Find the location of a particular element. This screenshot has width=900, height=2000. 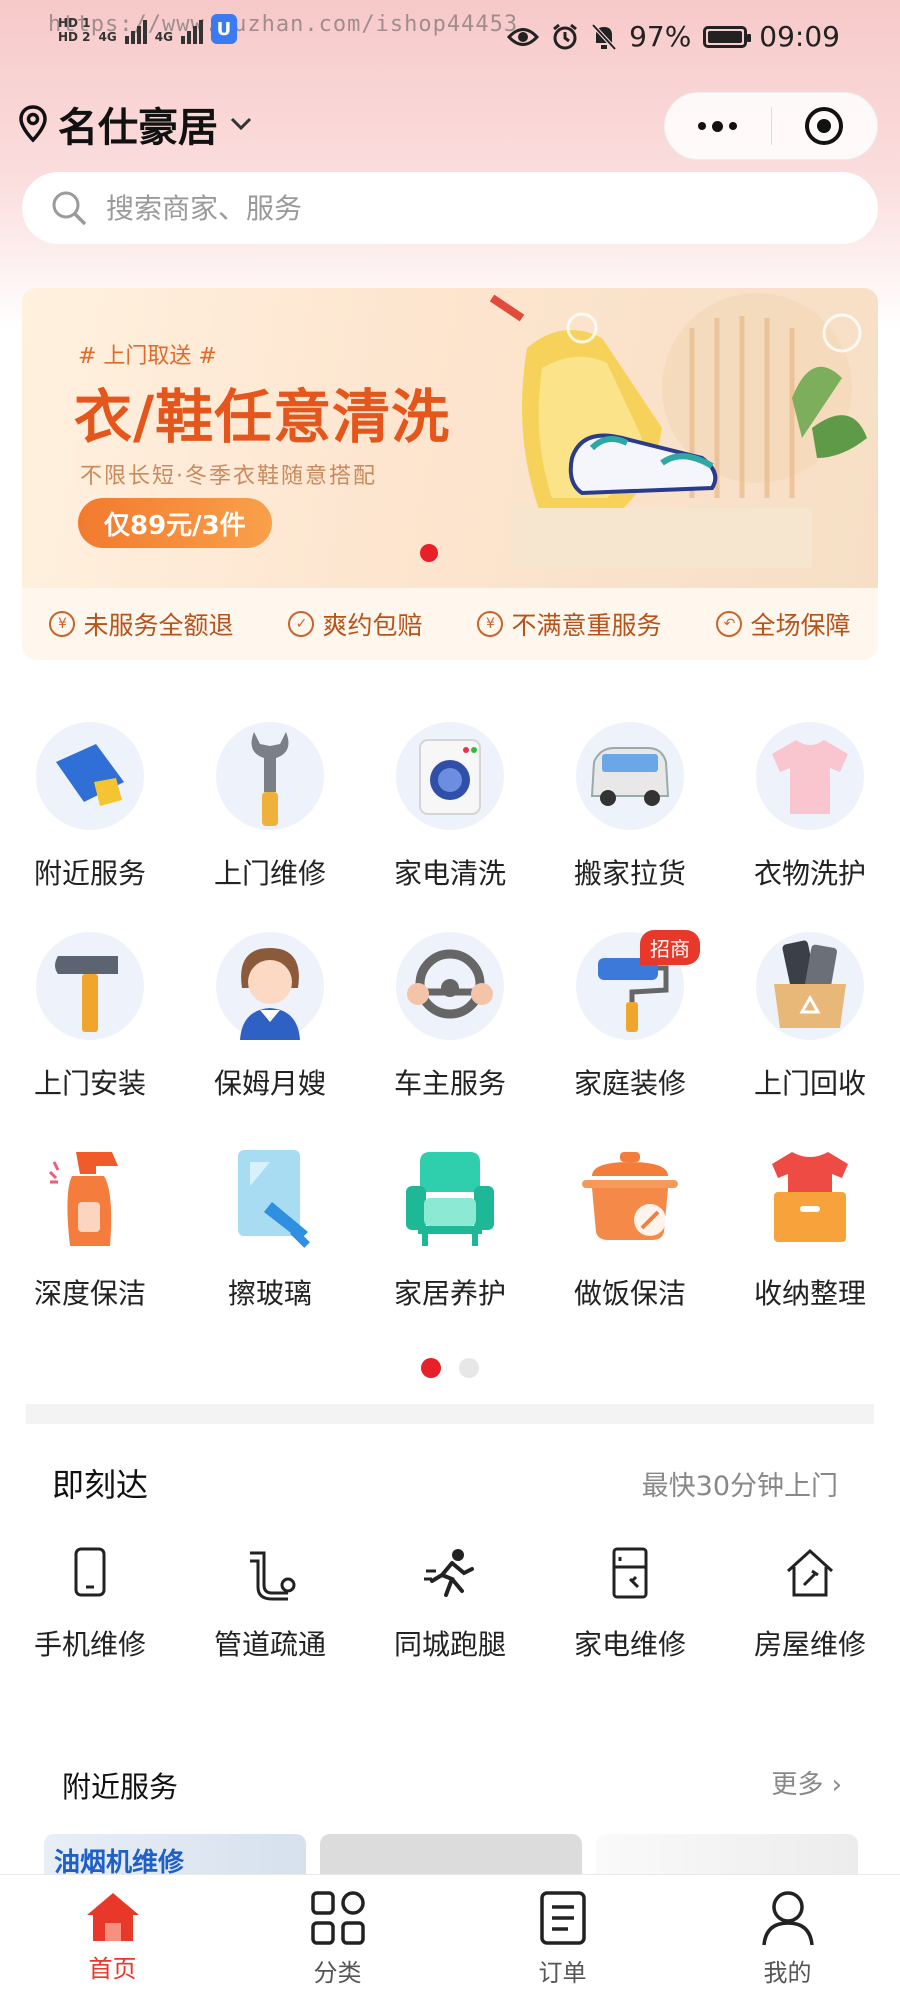

category-label: 家庭装修 is located at coordinates (629, 1083).